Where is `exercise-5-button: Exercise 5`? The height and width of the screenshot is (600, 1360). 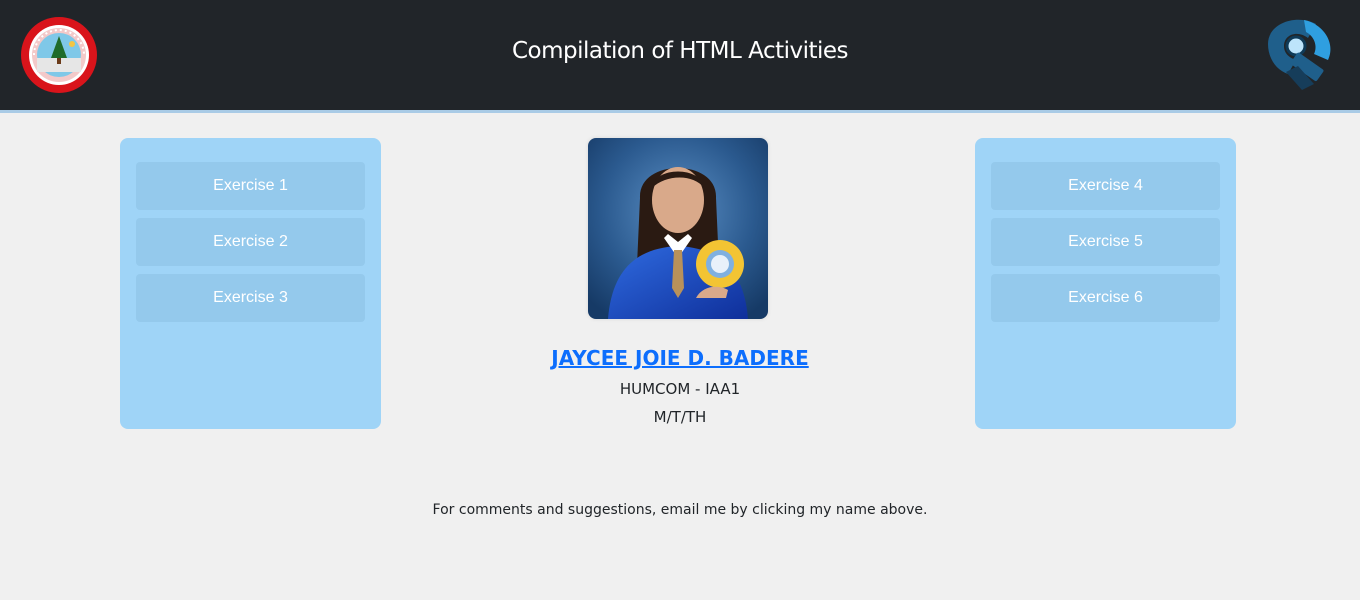 exercise-5-button: Exercise 5 is located at coordinates (1105, 242).